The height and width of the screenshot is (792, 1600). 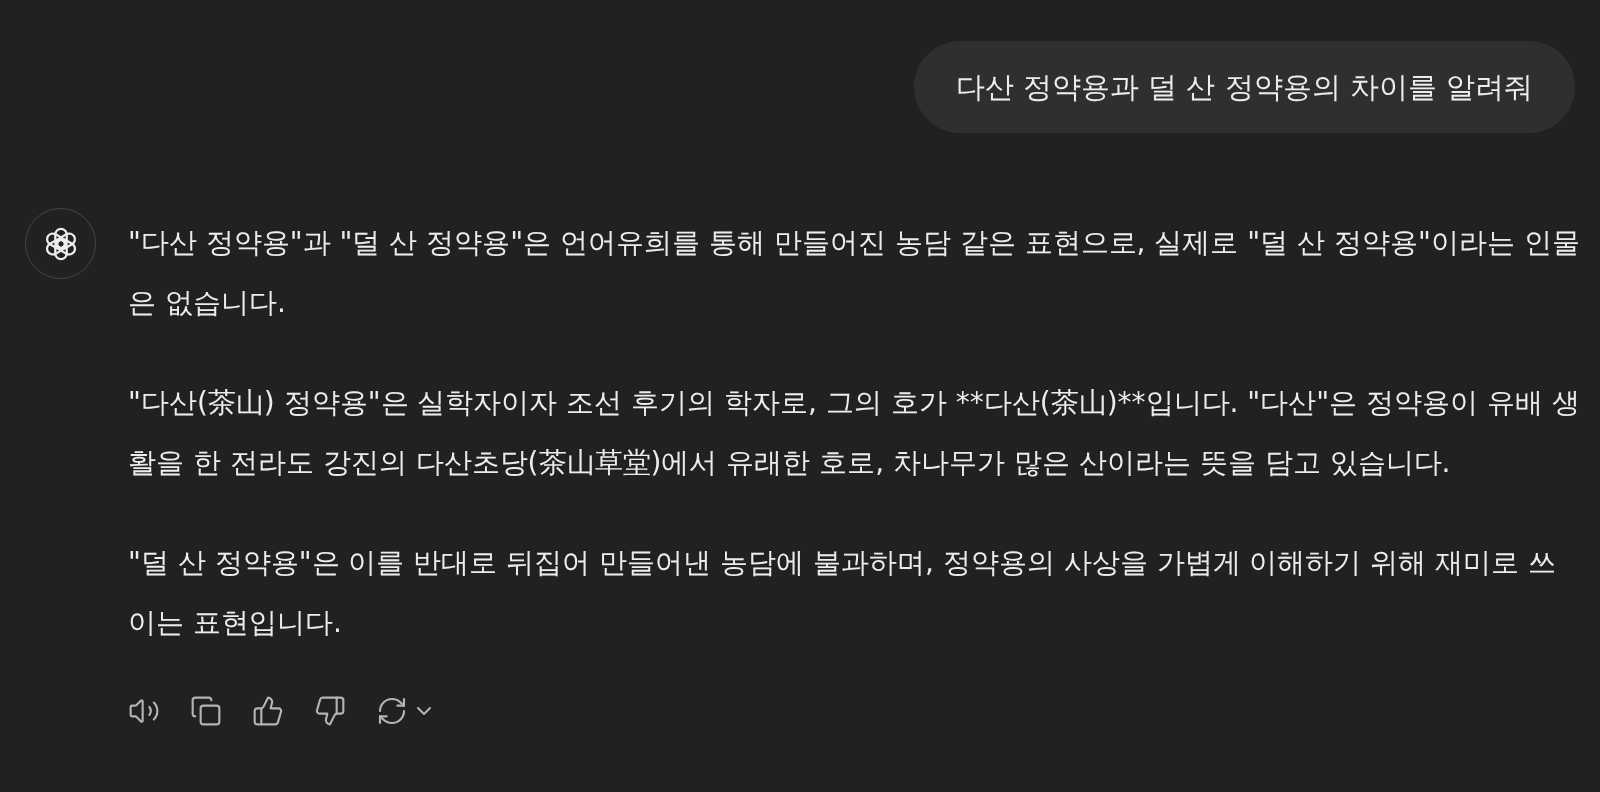 What do you see at coordinates (392, 711) in the screenshot?
I see `refresh-icon` at bounding box center [392, 711].